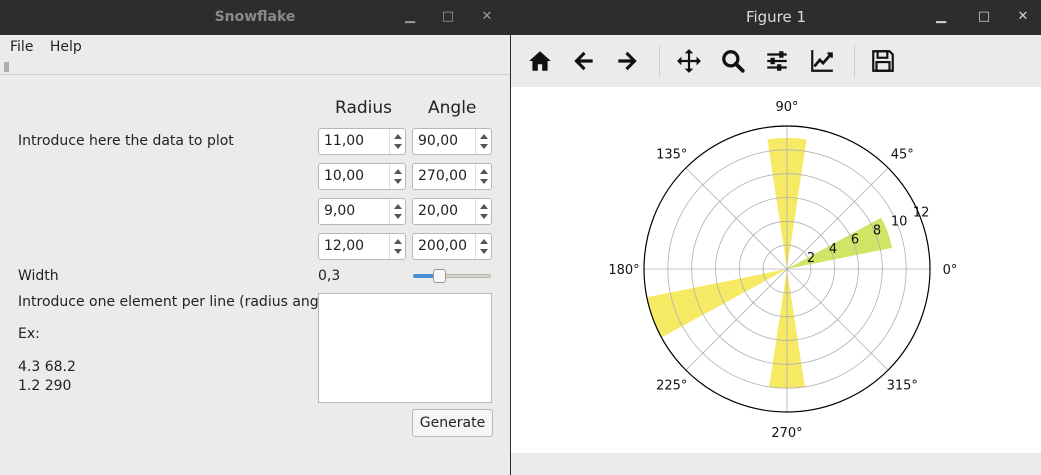 The image size is (1041, 475). What do you see at coordinates (255, 47) in the screenshot?
I see `menu-bar: File Help` at bounding box center [255, 47].